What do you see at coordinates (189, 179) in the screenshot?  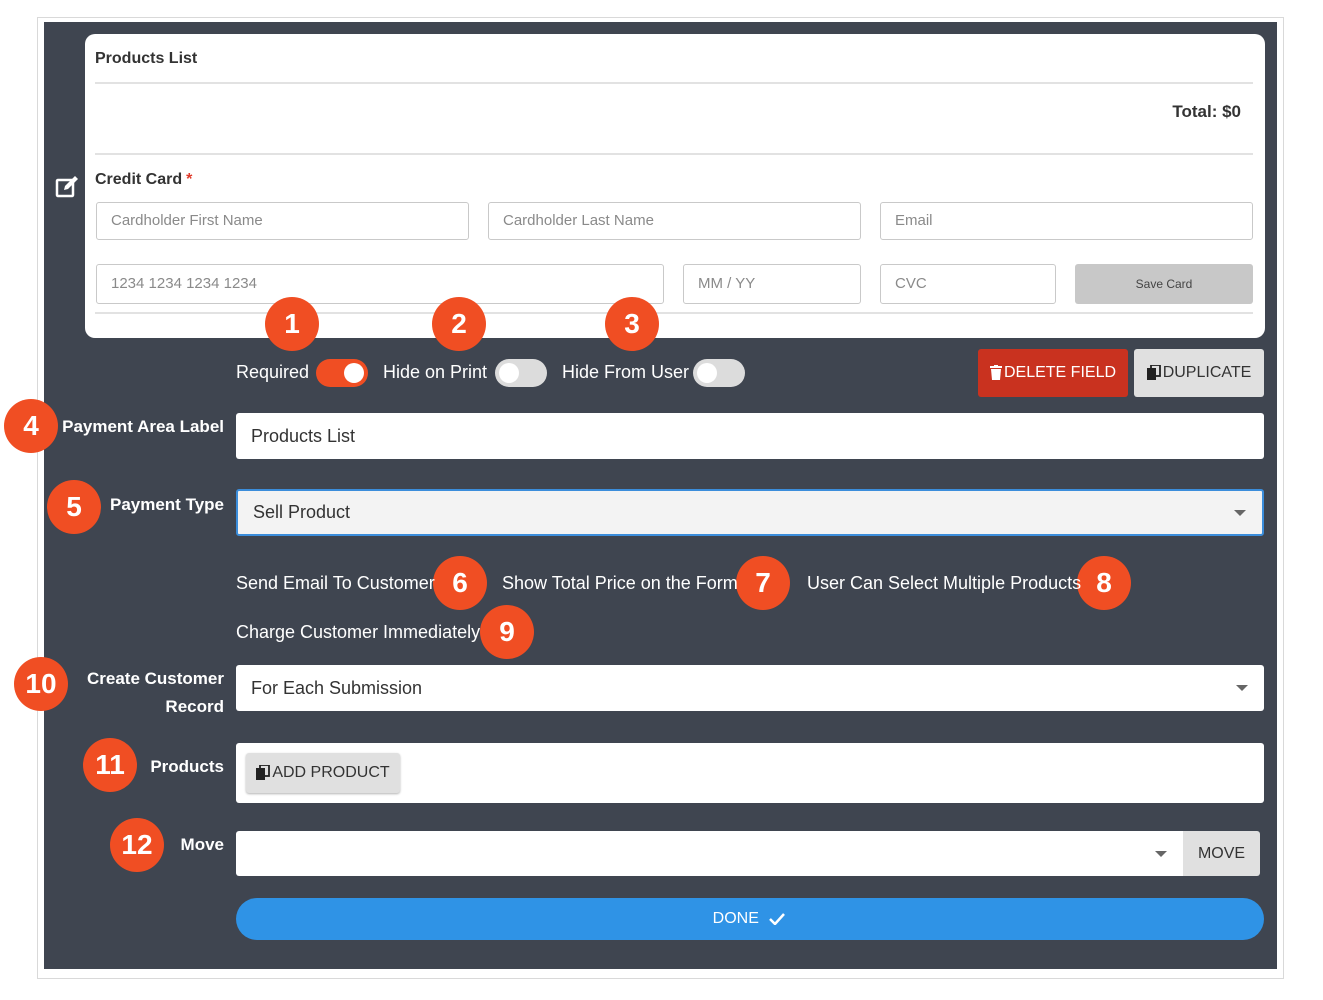 I see `required-mark: *` at bounding box center [189, 179].